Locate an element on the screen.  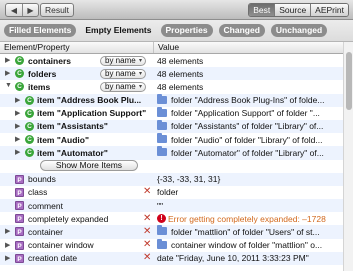
row-value: folder is located at coordinates (168, 192).